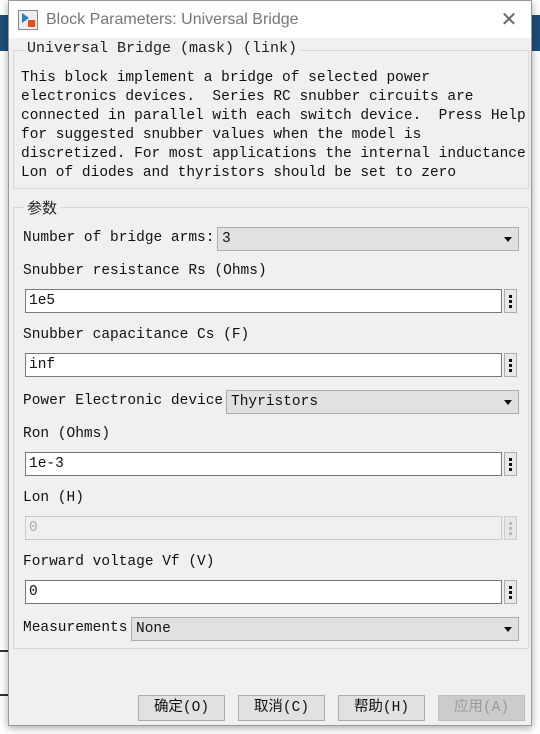  Describe the element at coordinates (119, 238) in the screenshot. I see `bridge-arms-label: Number of bridge arms:` at that location.